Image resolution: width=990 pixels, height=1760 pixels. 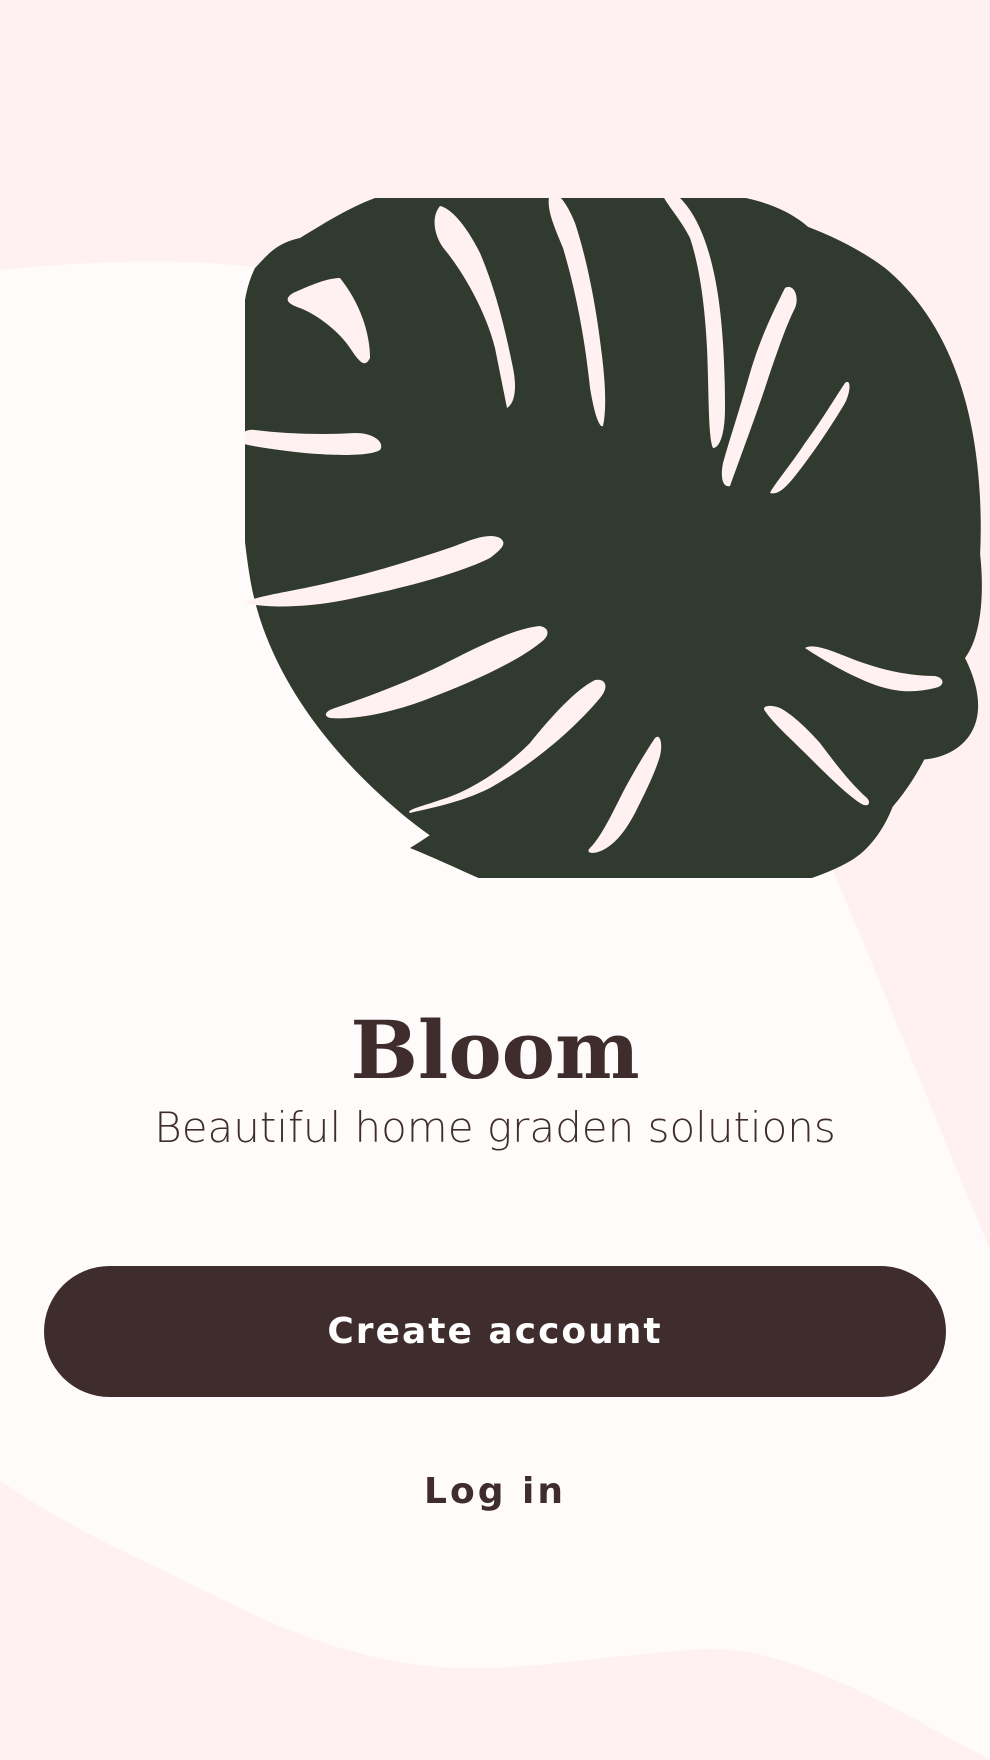 I want to click on login-button: Log in, so click(x=495, y=1491).